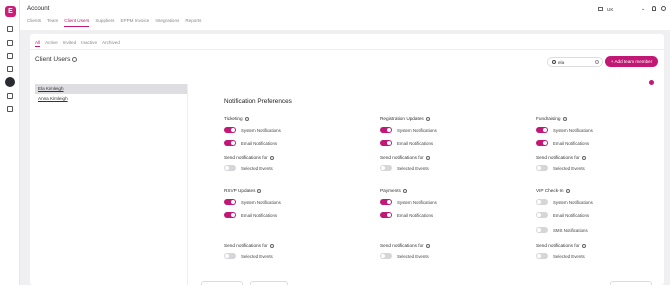  Describe the element at coordinates (77, 43) in the screenshot. I see `status-tabs: All Active Invited Inactive Archived` at that location.